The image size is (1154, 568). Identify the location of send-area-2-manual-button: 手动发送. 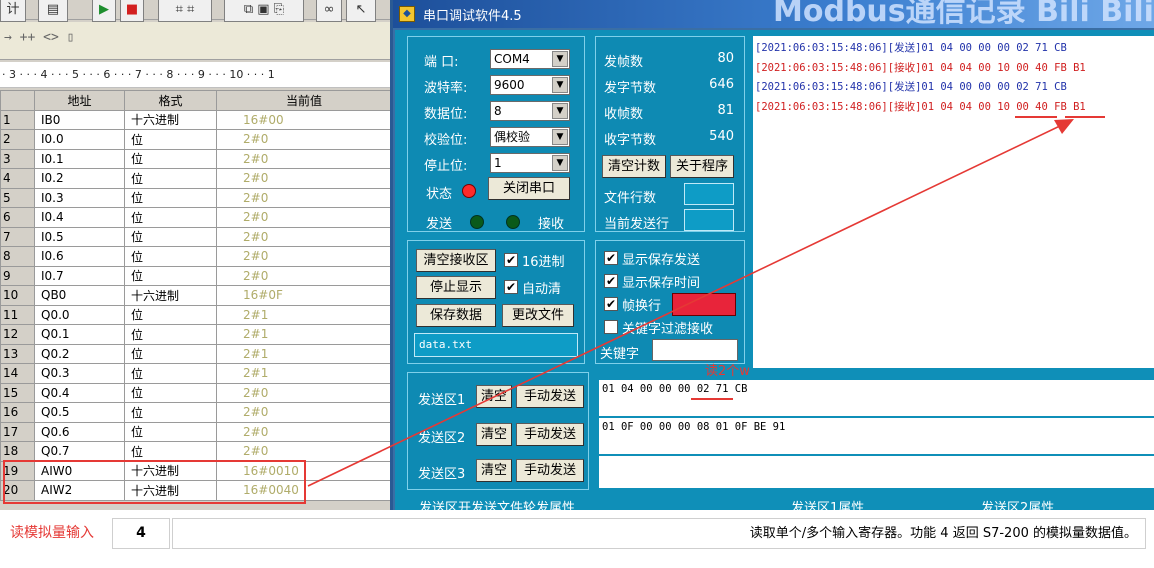
(550, 434).